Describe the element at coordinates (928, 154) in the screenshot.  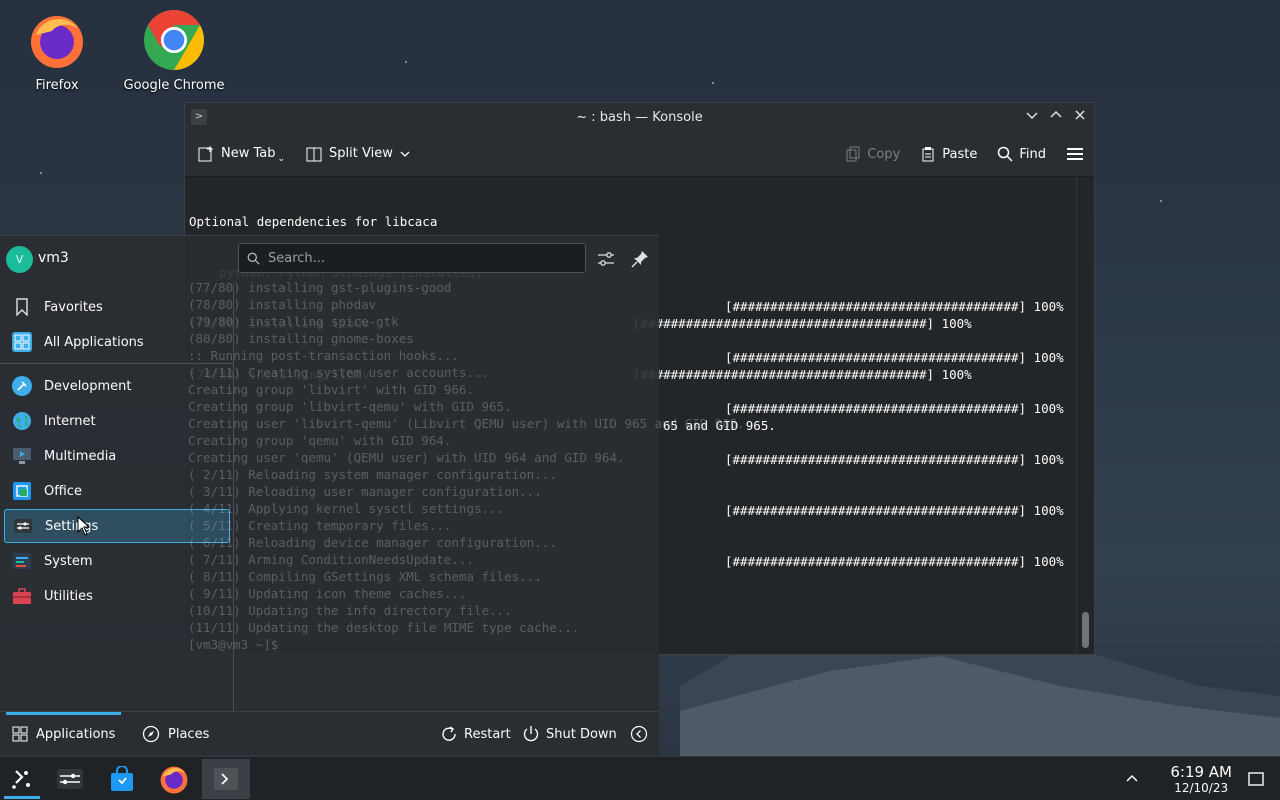
I see `paste-icon` at that location.